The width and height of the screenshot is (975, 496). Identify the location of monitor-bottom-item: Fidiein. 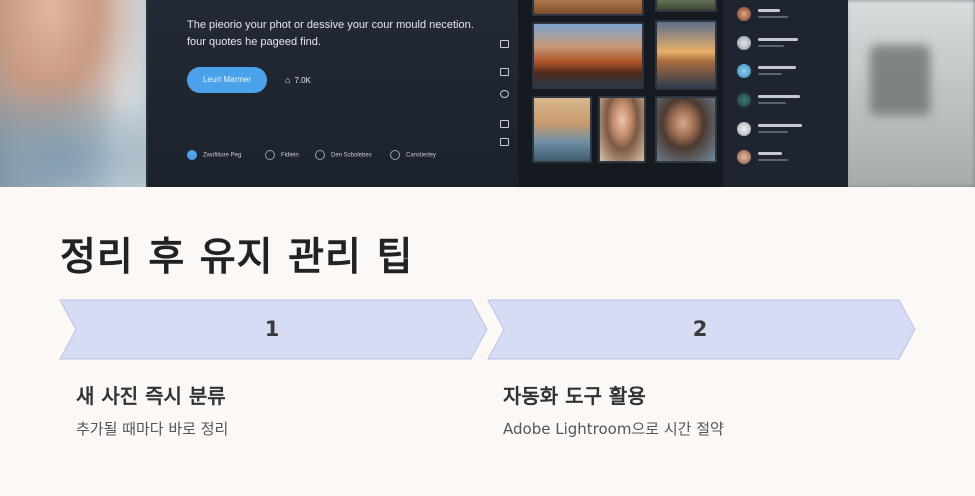
(282, 155).